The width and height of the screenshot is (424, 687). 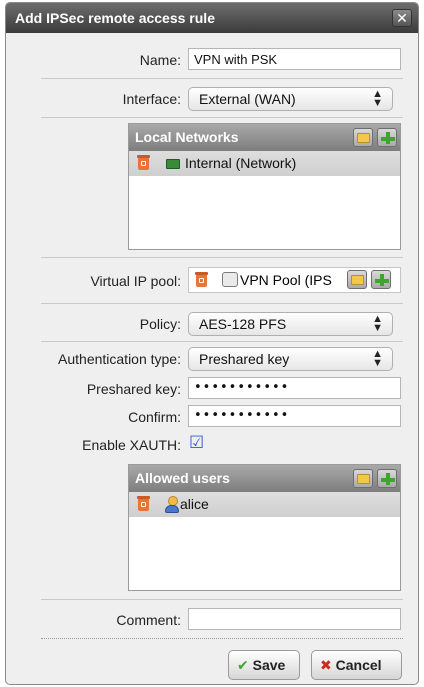 I want to click on list-item: alice, so click(x=264, y=504).